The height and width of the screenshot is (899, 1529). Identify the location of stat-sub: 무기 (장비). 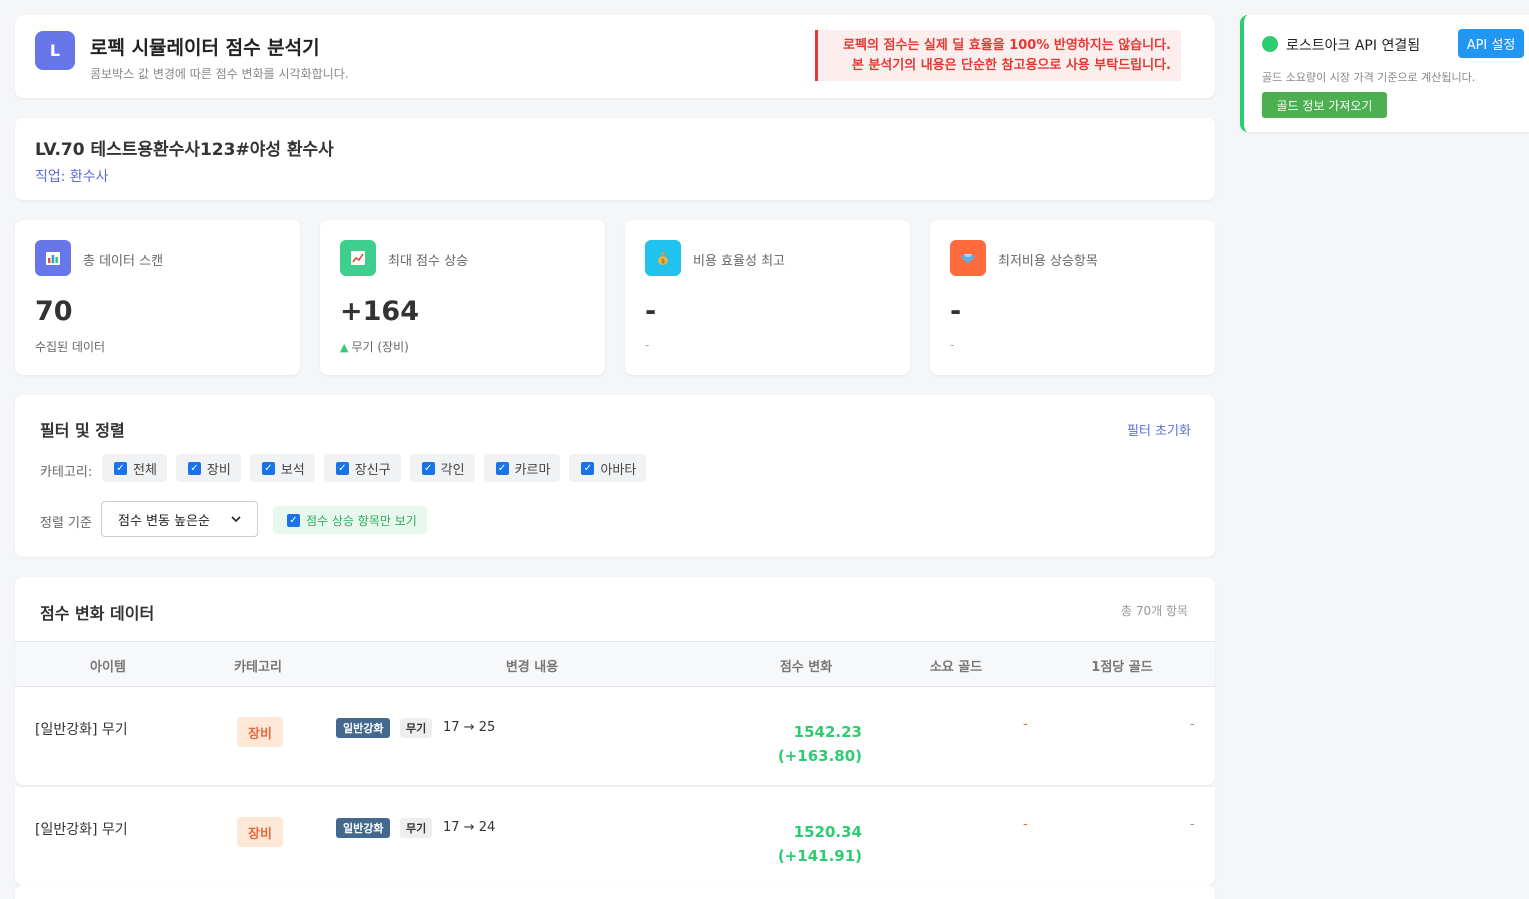
(380, 347).